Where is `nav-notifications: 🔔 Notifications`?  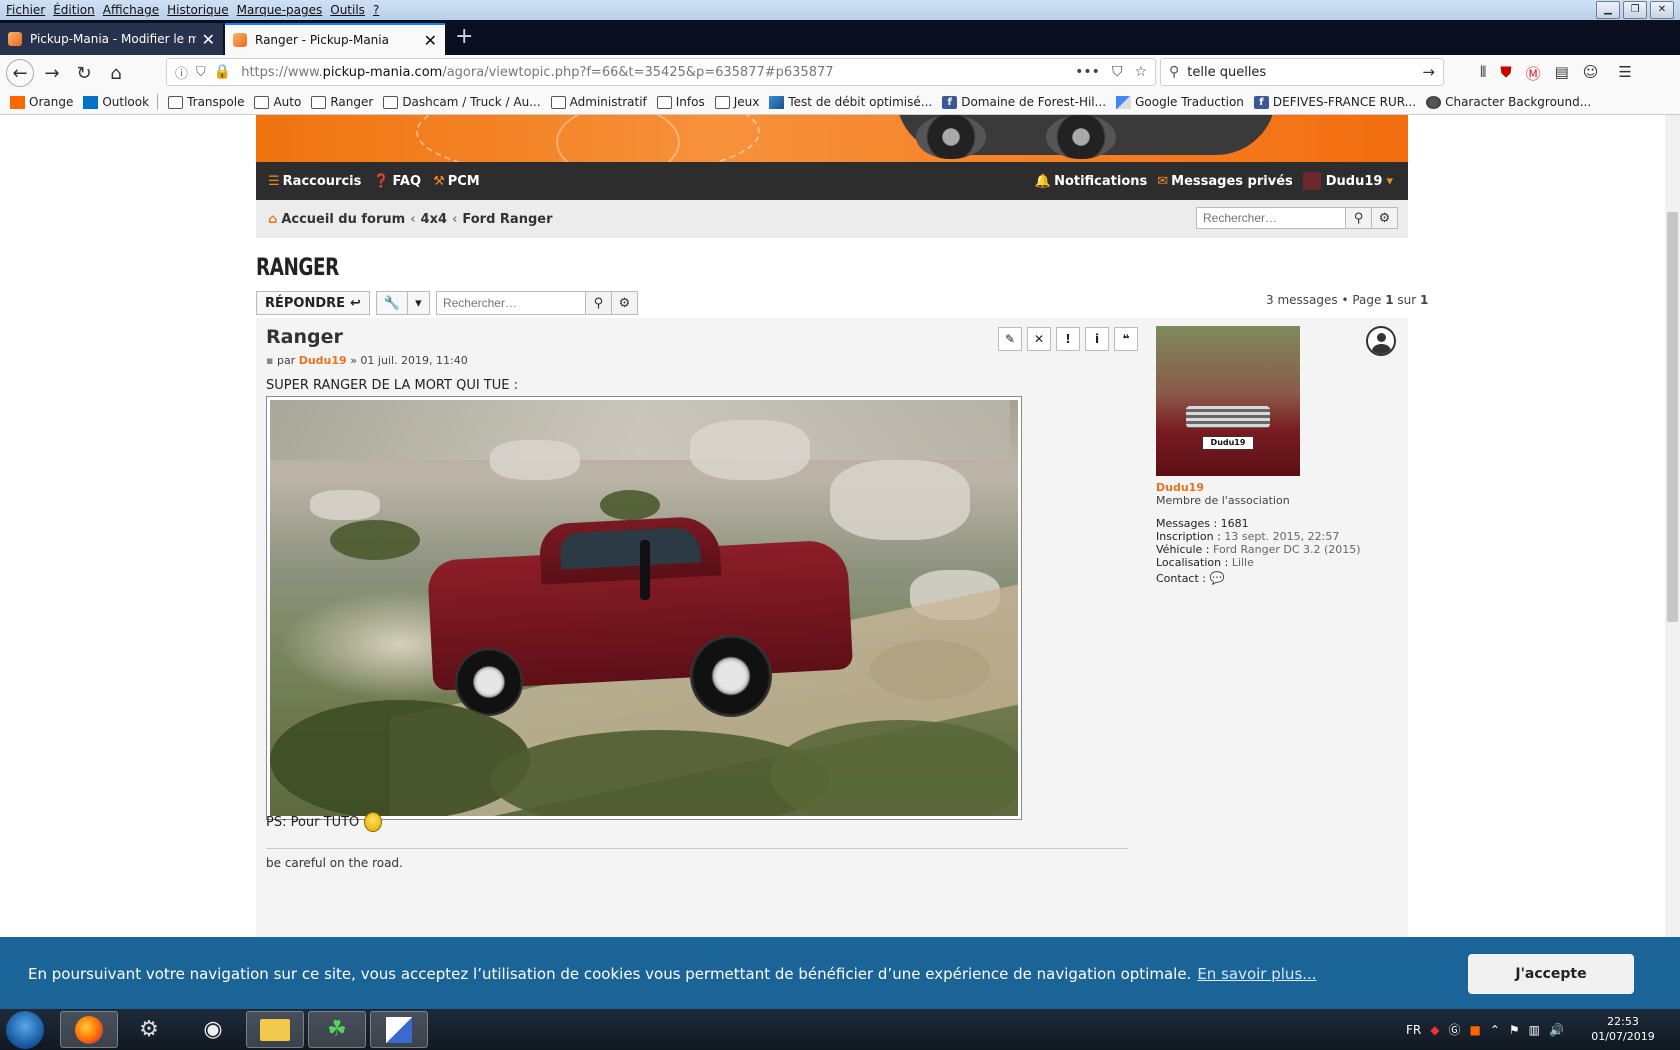 nav-notifications: 🔔 Notifications is located at coordinates (1091, 181).